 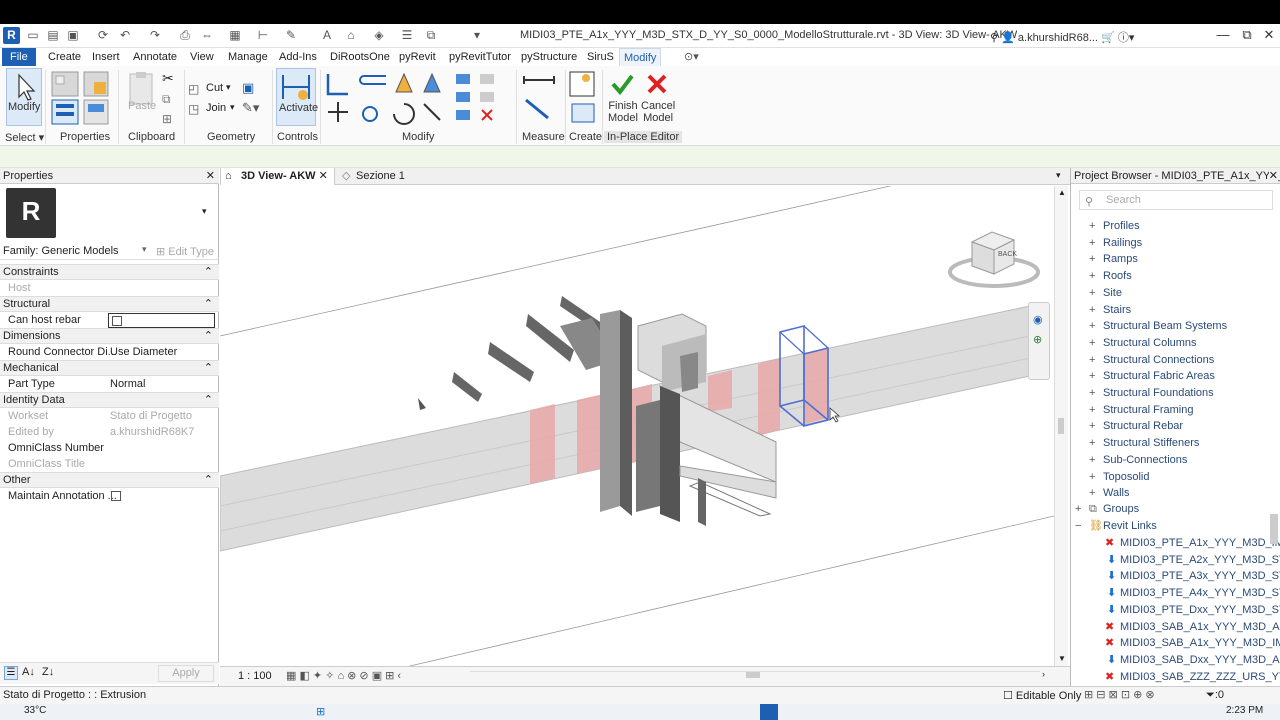 What do you see at coordinates (320, 711) in the screenshot?
I see `start-icon: ⊞` at bounding box center [320, 711].